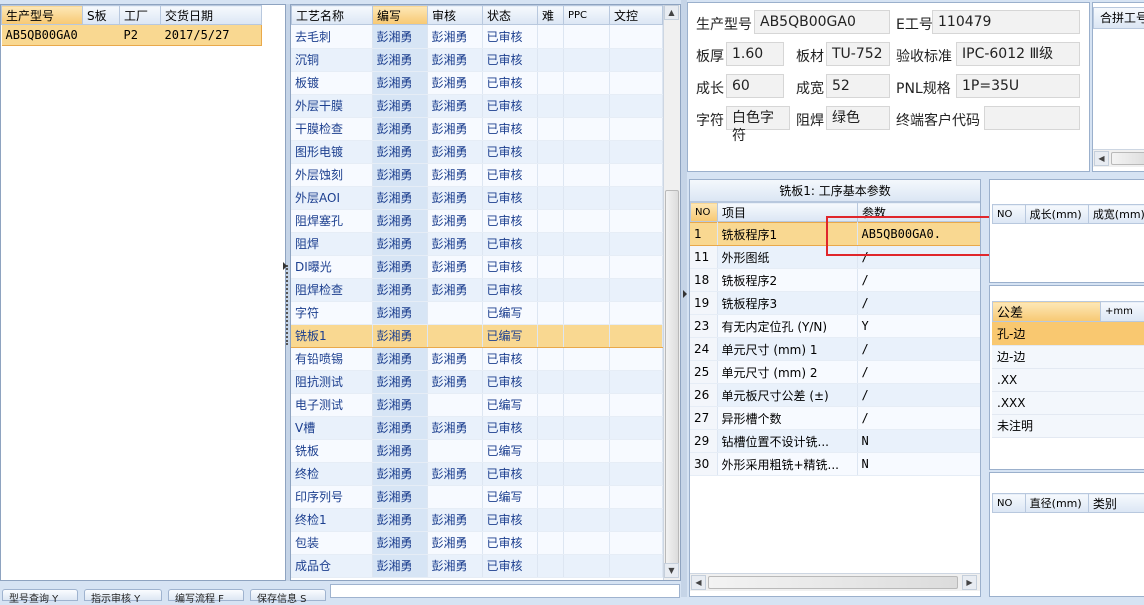 The height and width of the screenshot is (605, 1144). I want to click on process-row: V槽彭湘勇彭湘勇已审核, so click(476, 427).